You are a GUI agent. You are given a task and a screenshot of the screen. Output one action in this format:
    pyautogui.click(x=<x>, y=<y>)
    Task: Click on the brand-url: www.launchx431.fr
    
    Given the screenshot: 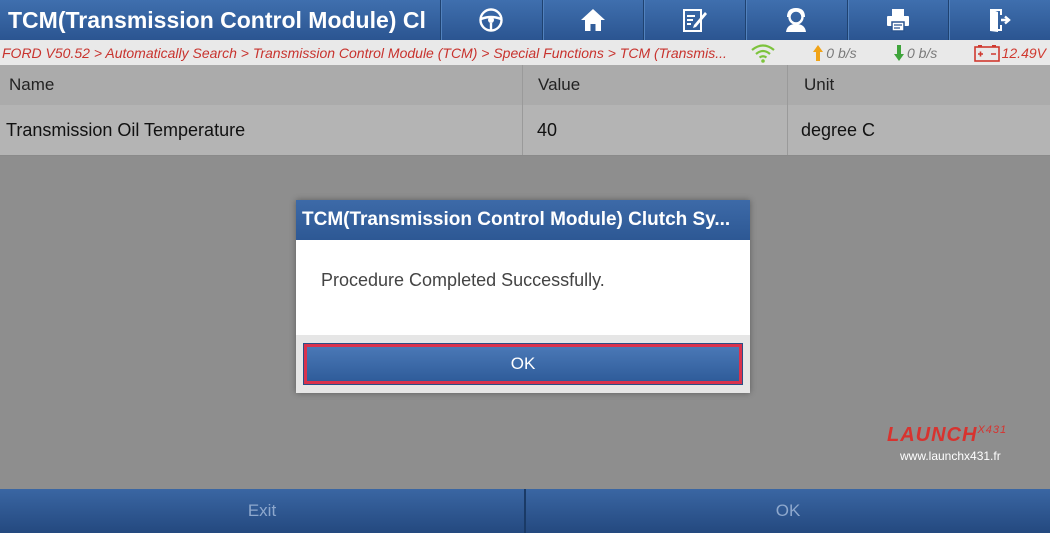 What is the action you would take?
    pyautogui.click(x=950, y=456)
    